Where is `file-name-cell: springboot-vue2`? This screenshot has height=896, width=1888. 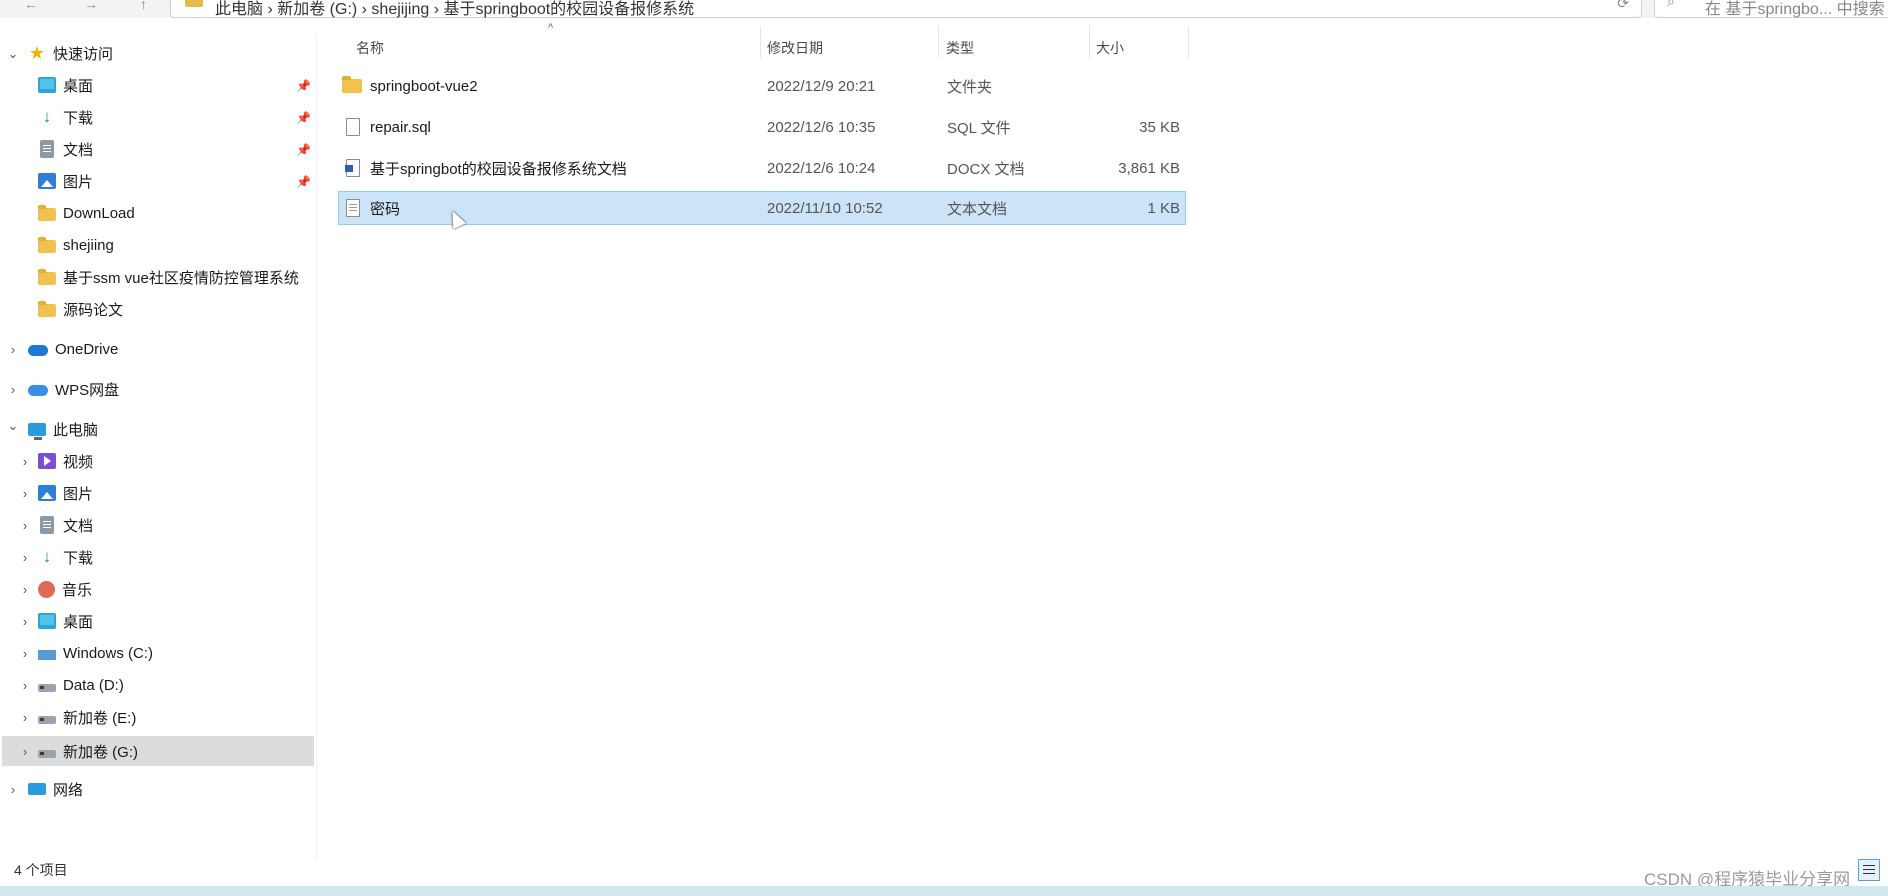 file-name-cell: springboot-vue2 is located at coordinates (410, 86).